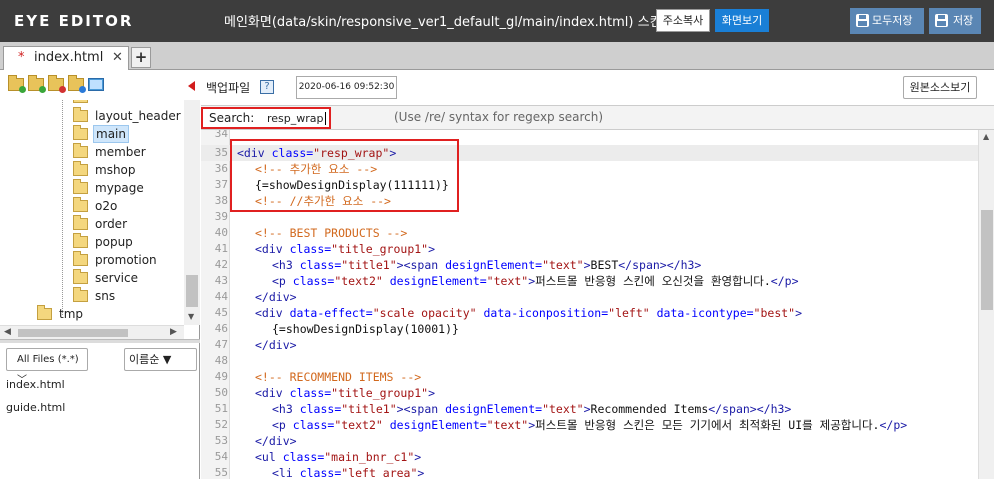 This screenshot has height=479, width=994. I want to click on tab-index-html: * index.html ✕, so click(66, 58).